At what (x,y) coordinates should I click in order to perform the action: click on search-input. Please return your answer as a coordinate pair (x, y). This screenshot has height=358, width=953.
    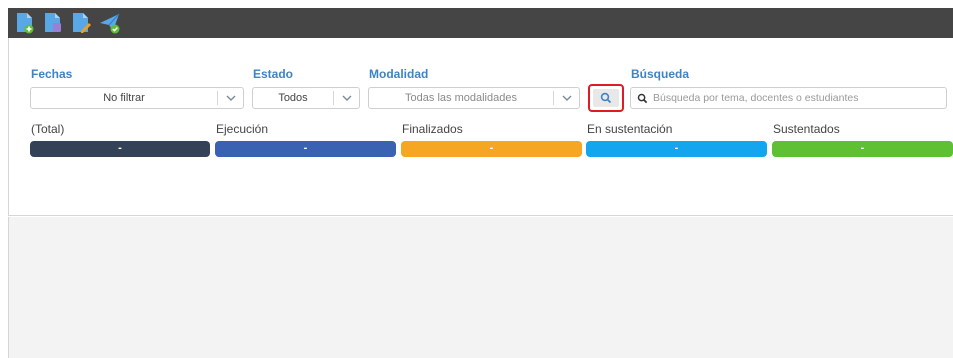
    Looking at the image, I should click on (797, 98).